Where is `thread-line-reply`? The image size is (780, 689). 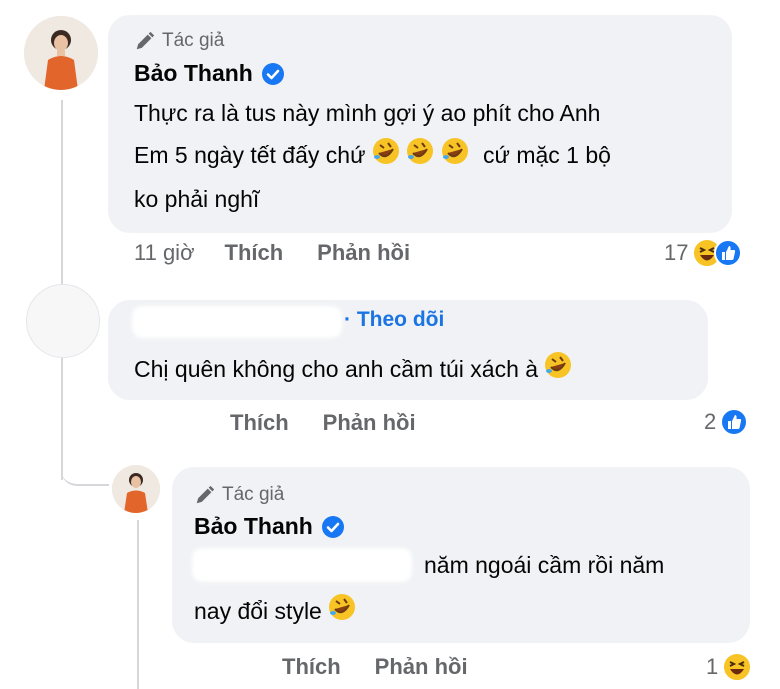
thread-line-reply is located at coordinates (138, 604).